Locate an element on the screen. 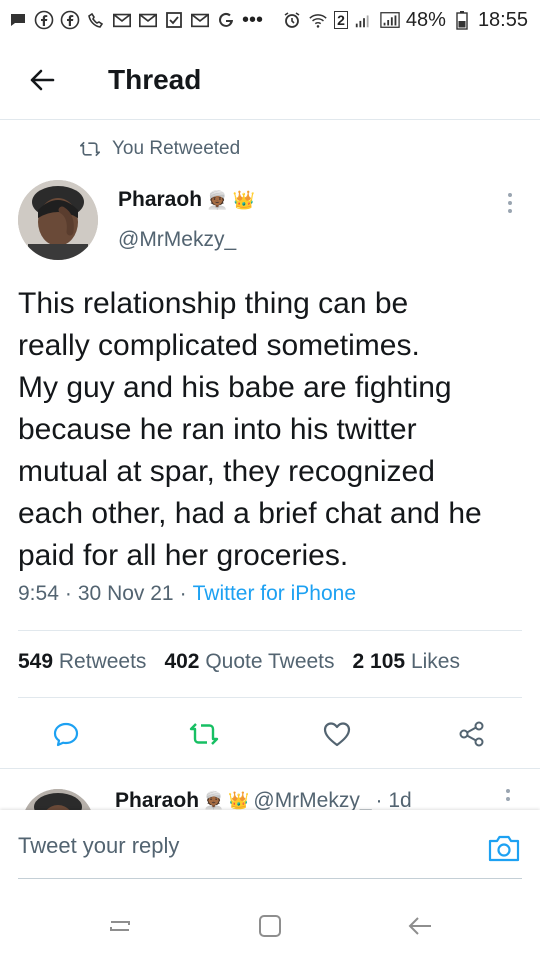 The image size is (540, 960). checkbox-icon is located at coordinates (174, 20).